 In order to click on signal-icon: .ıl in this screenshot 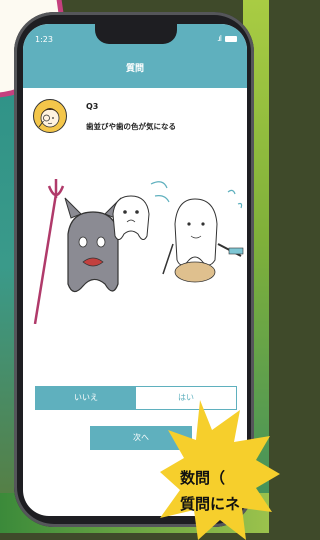, I will do `click(219, 38)`.